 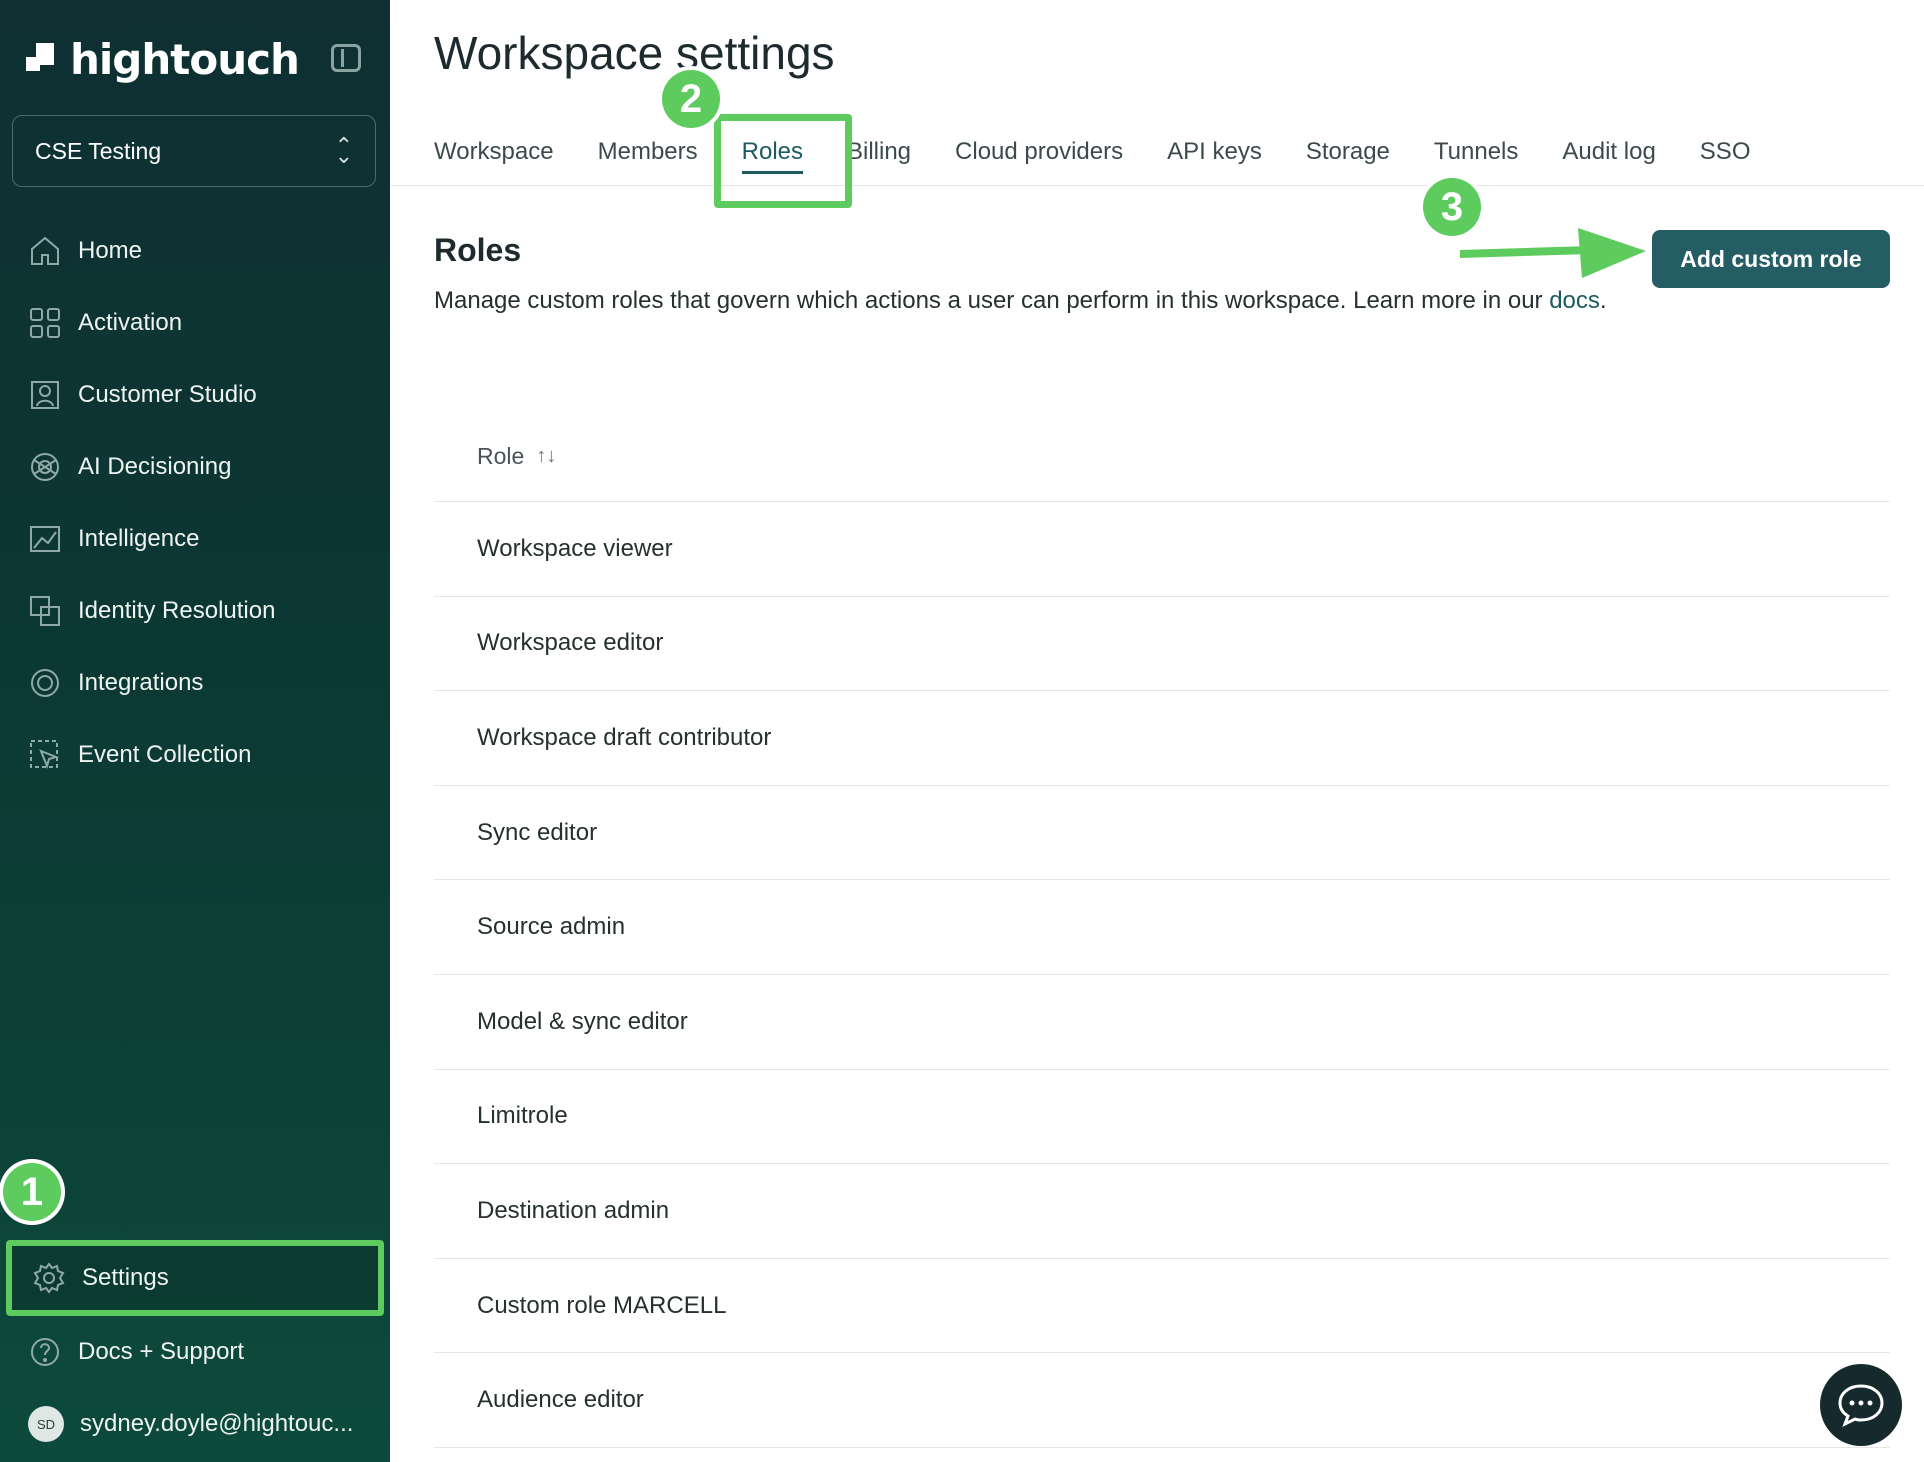 I want to click on arrow-icon, so click(x=1553, y=253).